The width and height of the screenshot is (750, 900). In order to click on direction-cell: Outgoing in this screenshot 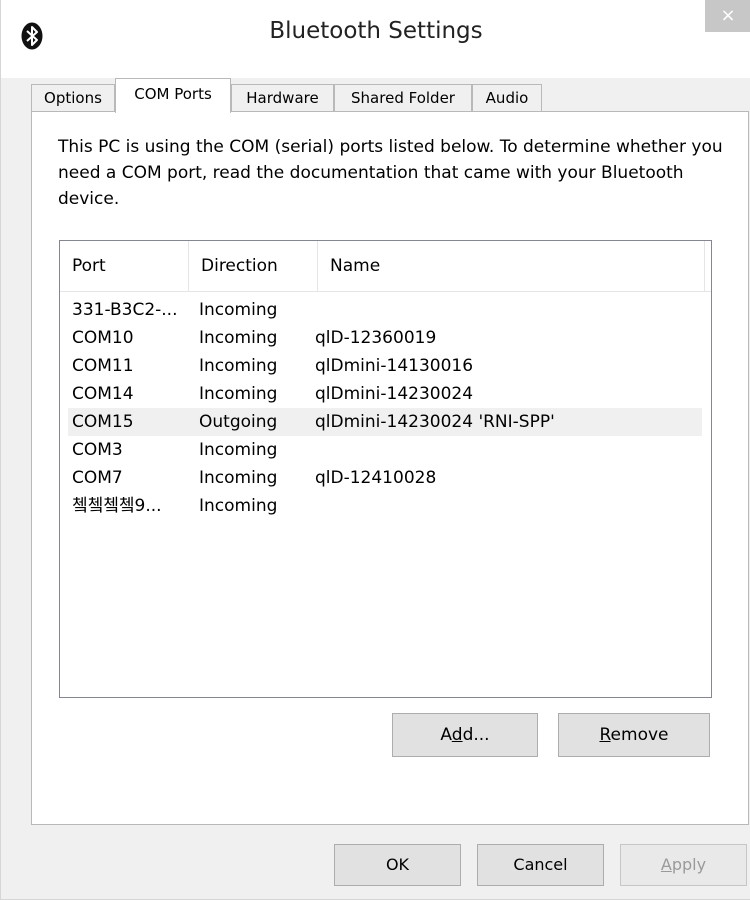, I will do `click(238, 422)`.